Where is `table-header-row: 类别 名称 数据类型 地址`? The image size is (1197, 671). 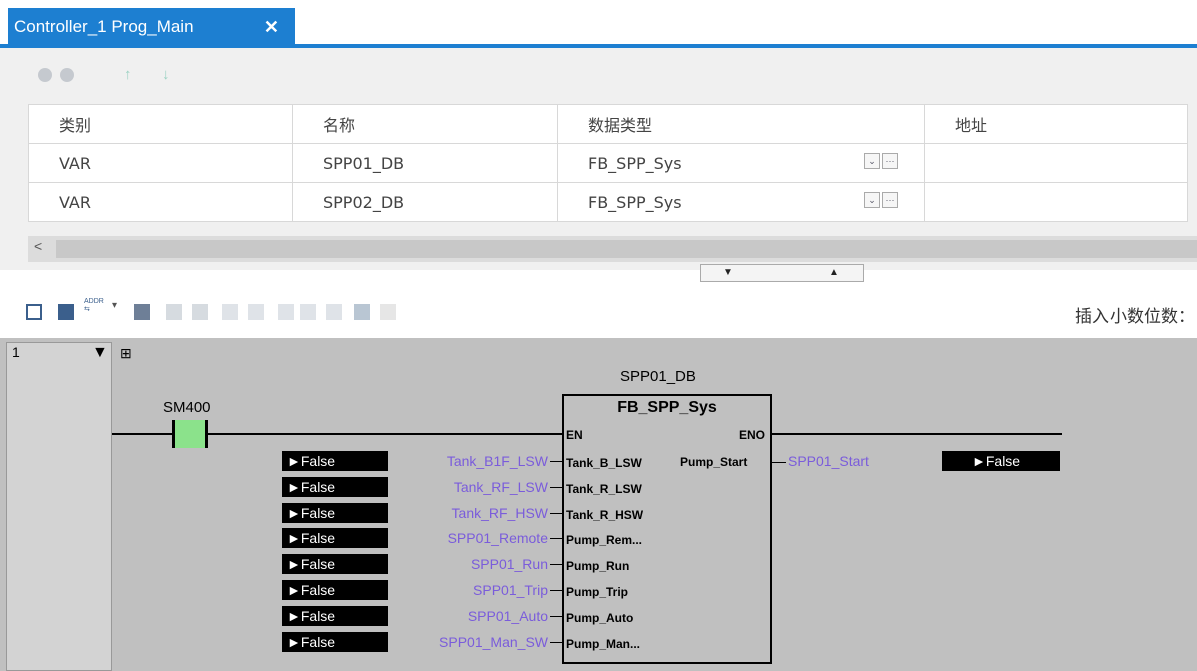
table-header-row: 类别 名称 数据类型 地址 is located at coordinates (608, 124).